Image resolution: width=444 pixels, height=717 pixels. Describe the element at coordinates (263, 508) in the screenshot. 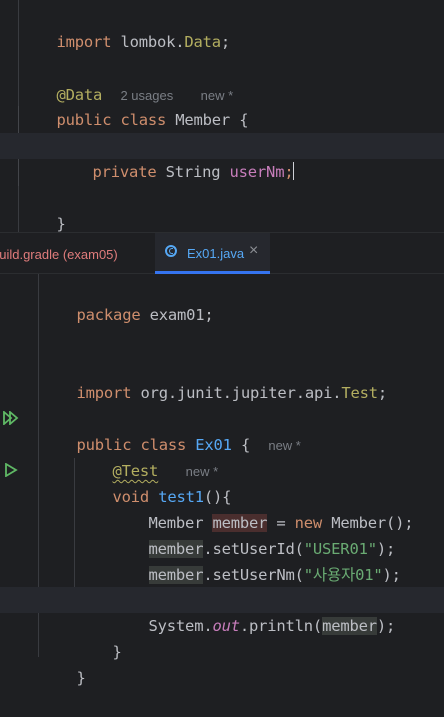

I see `code-line-member-new: Member member = new Member();` at that location.